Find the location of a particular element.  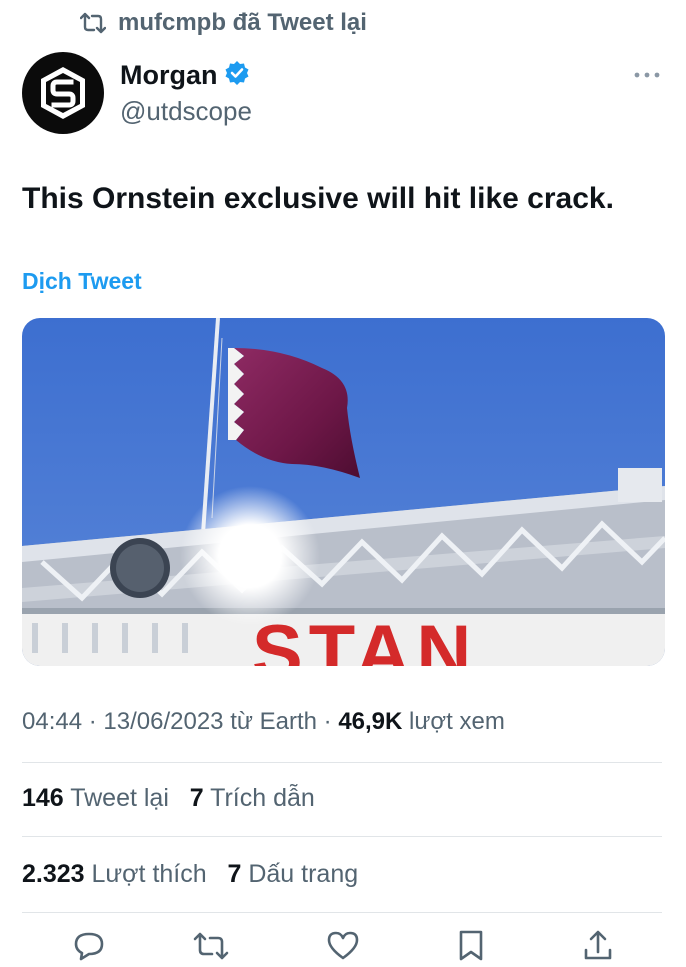

retweet-label: Tweet lại is located at coordinates (119, 798).